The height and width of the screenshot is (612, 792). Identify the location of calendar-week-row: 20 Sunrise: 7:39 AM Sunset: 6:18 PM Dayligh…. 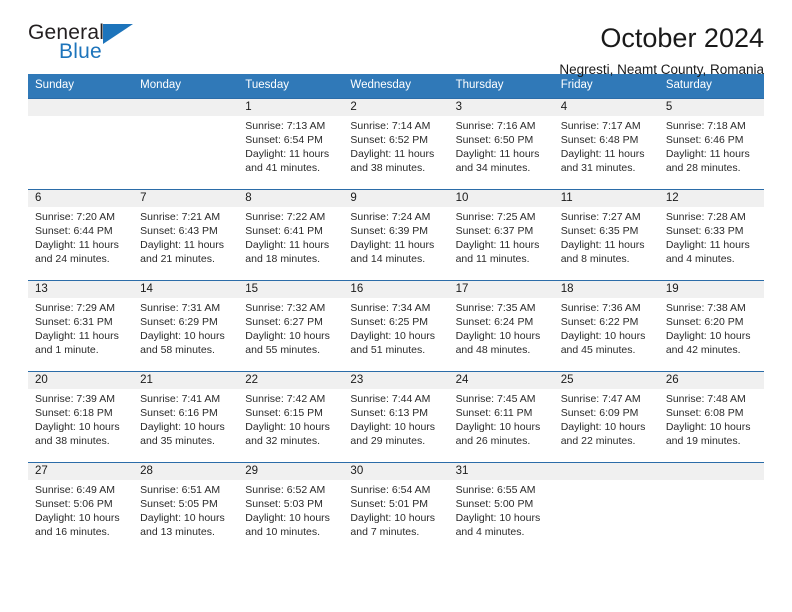
(396, 416).